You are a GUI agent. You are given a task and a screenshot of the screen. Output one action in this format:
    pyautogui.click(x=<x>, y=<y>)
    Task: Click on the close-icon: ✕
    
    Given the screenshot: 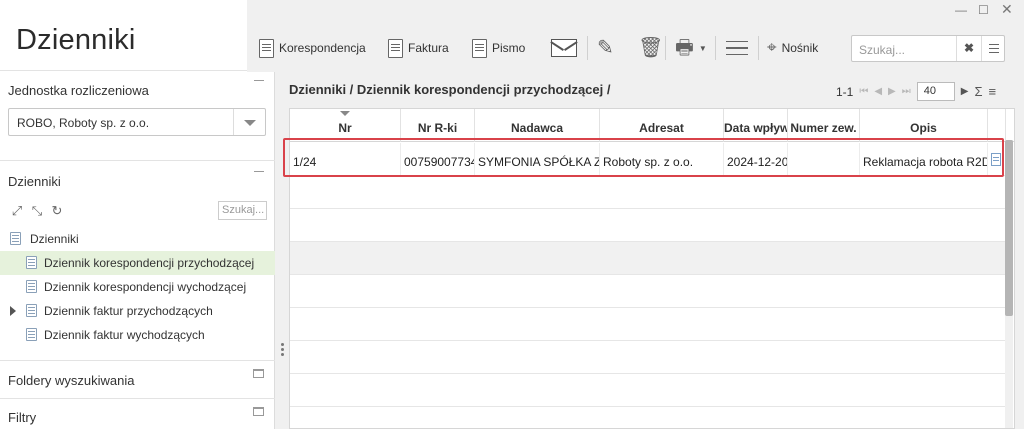 What is the action you would take?
    pyautogui.click(x=1007, y=9)
    